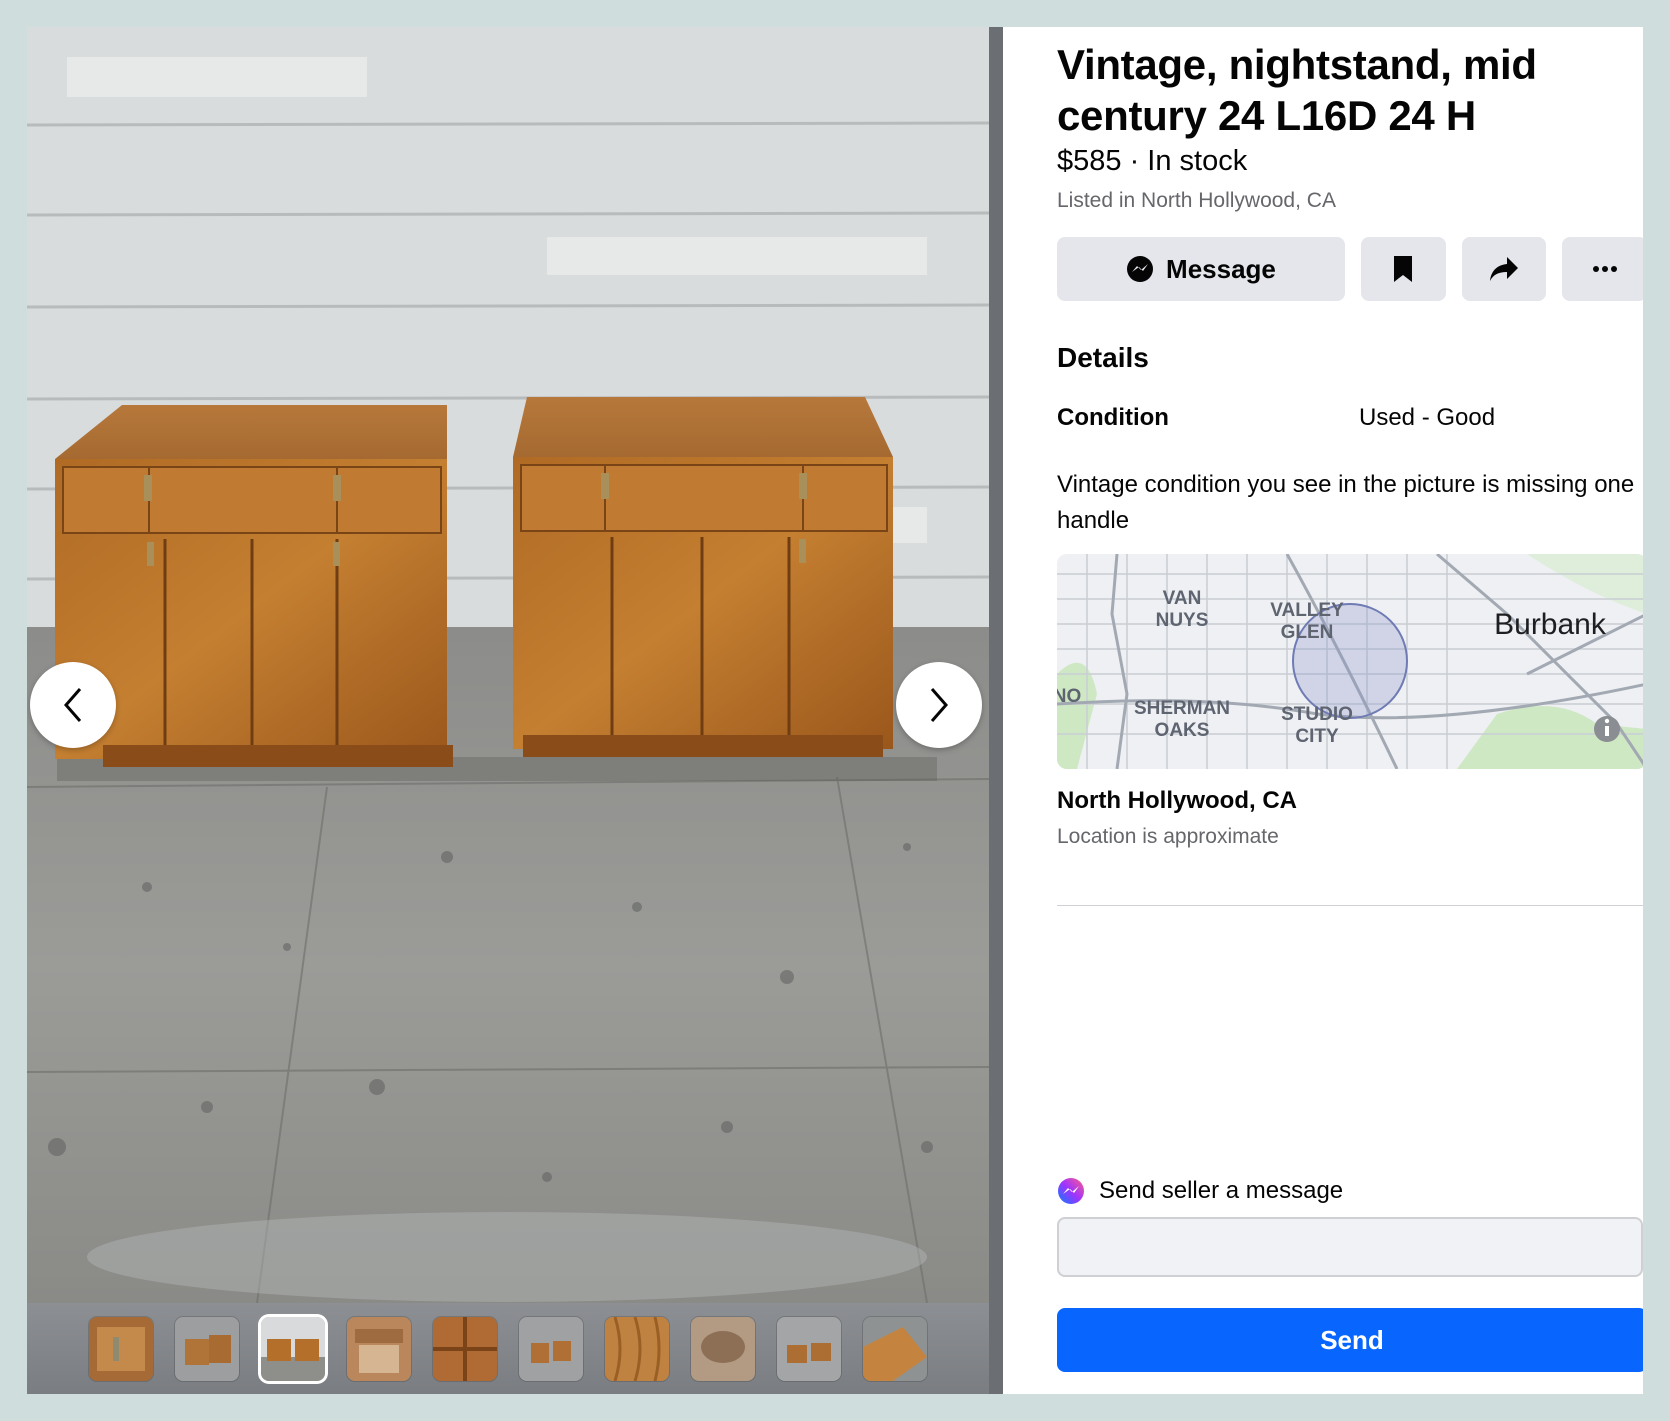 The height and width of the screenshot is (1421, 1670). Describe the element at coordinates (1182, 598) in the screenshot. I see `map-label: VAN` at that location.